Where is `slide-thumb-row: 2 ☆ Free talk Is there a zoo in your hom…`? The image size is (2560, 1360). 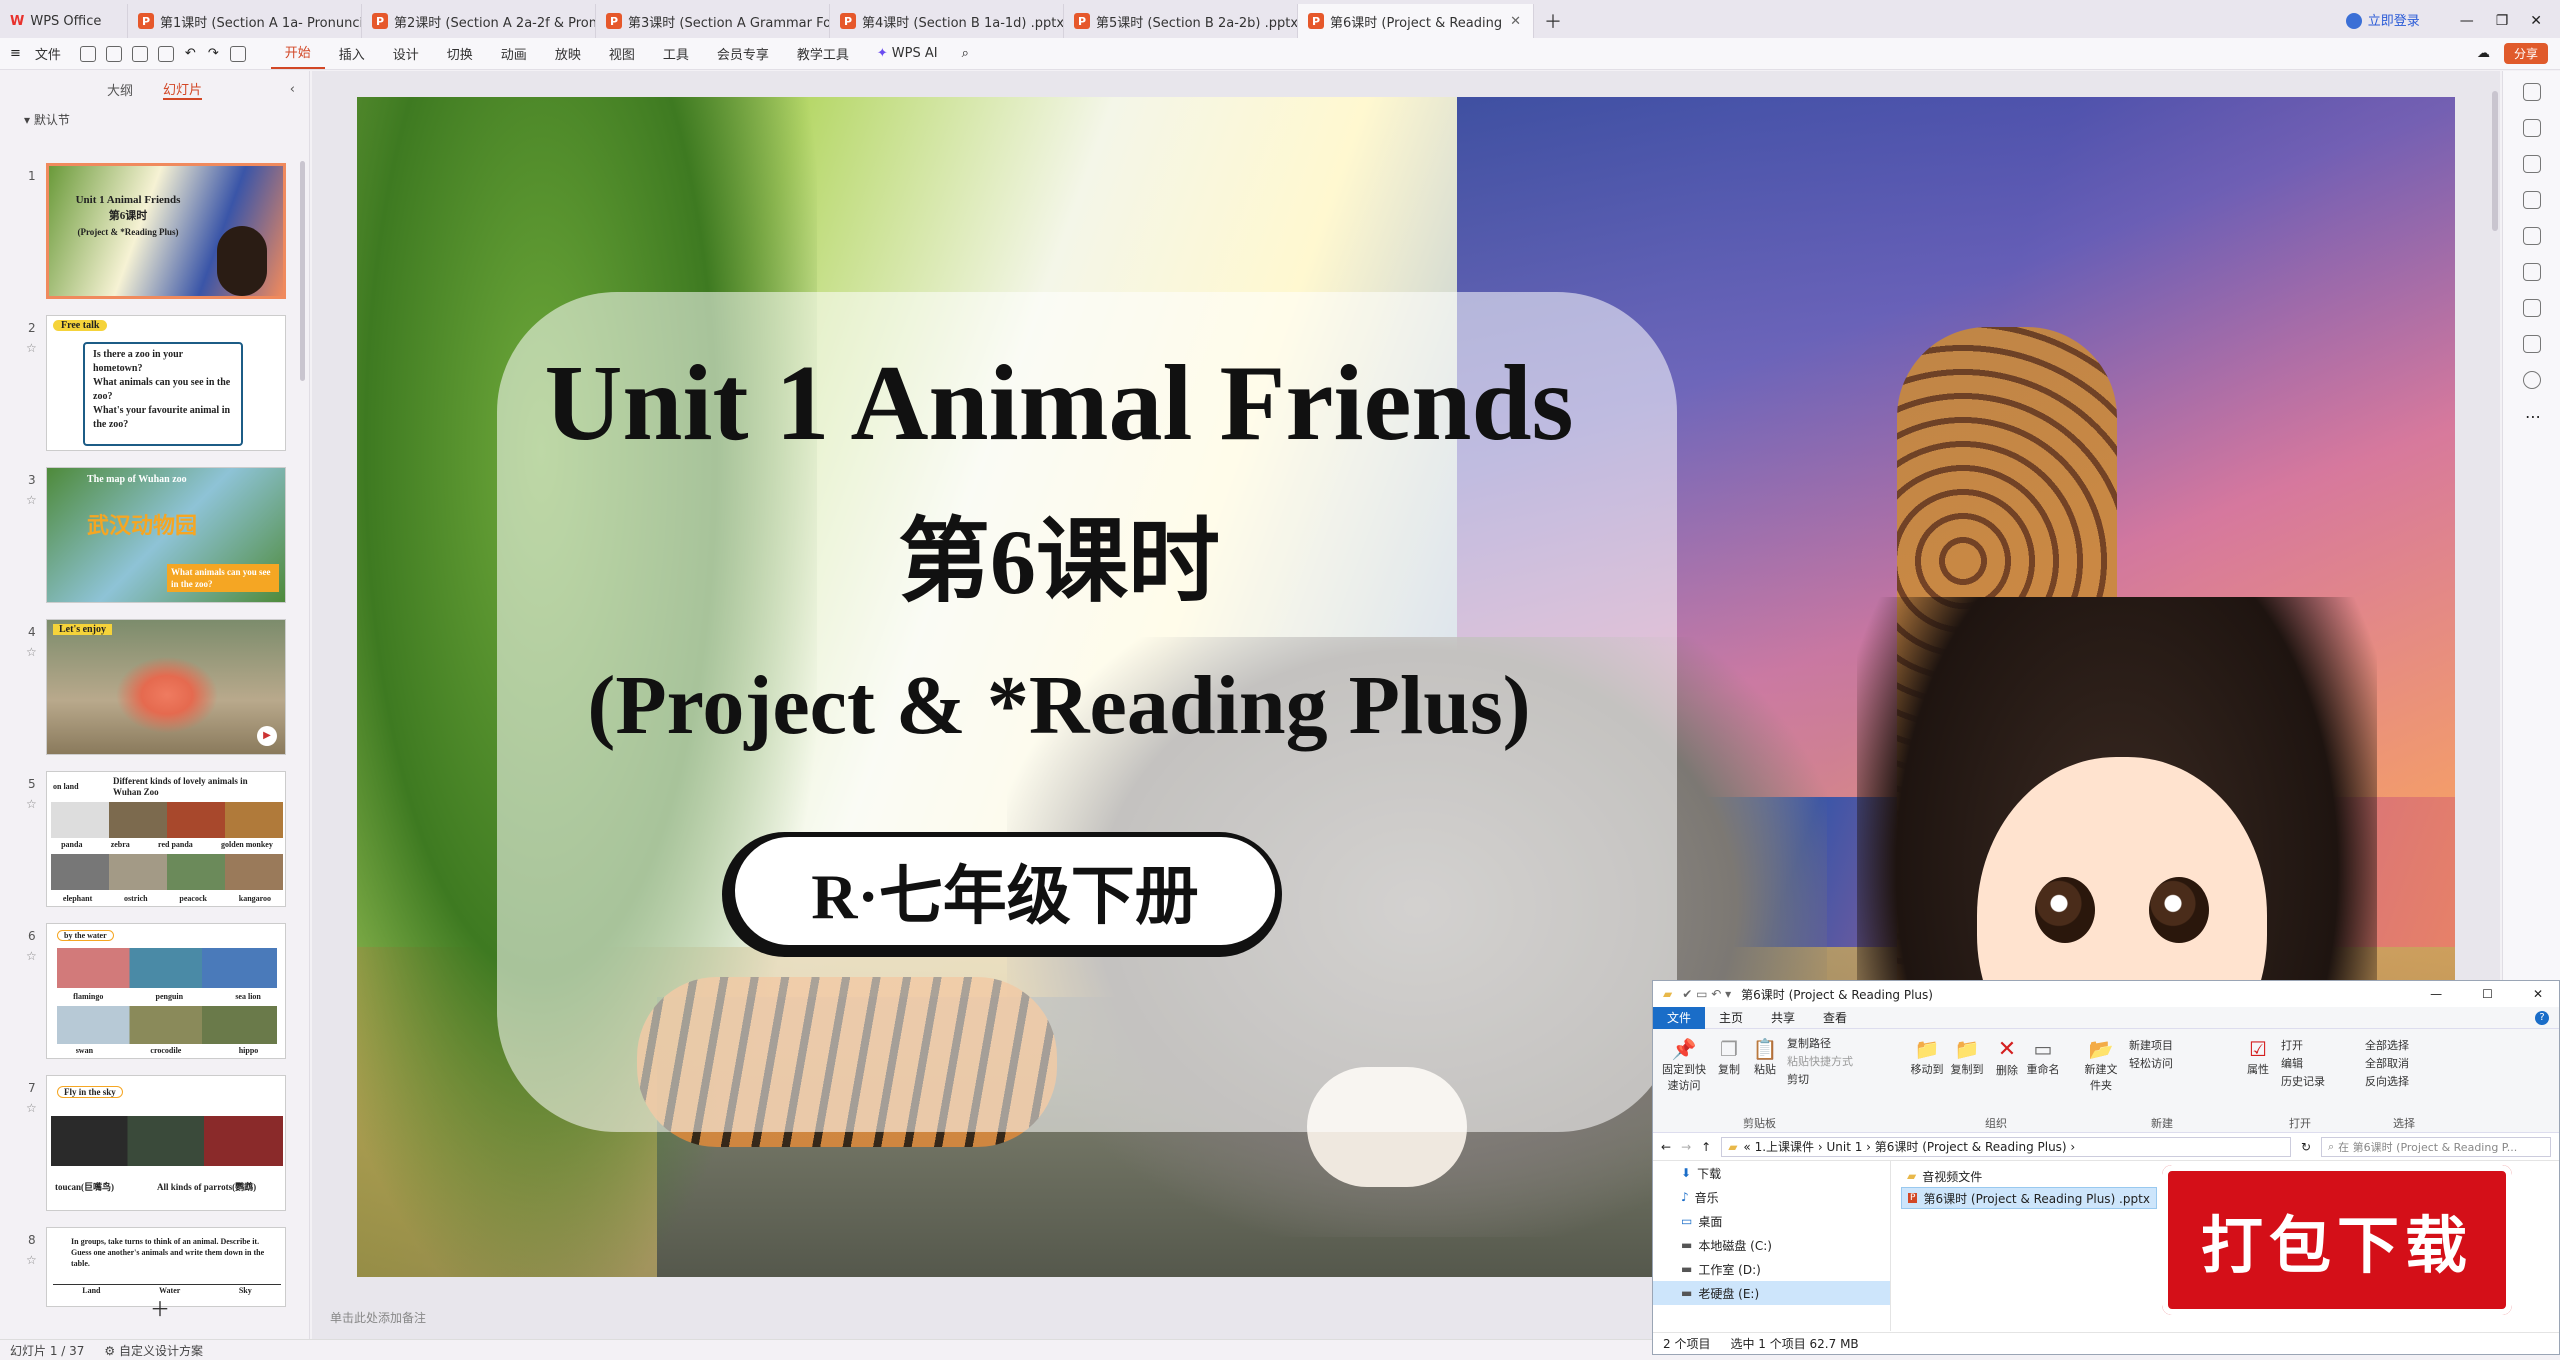
slide-thumb-row: 2 ☆ Free talk Is there a zoo in your hom… is located at coordinates (150, 385).